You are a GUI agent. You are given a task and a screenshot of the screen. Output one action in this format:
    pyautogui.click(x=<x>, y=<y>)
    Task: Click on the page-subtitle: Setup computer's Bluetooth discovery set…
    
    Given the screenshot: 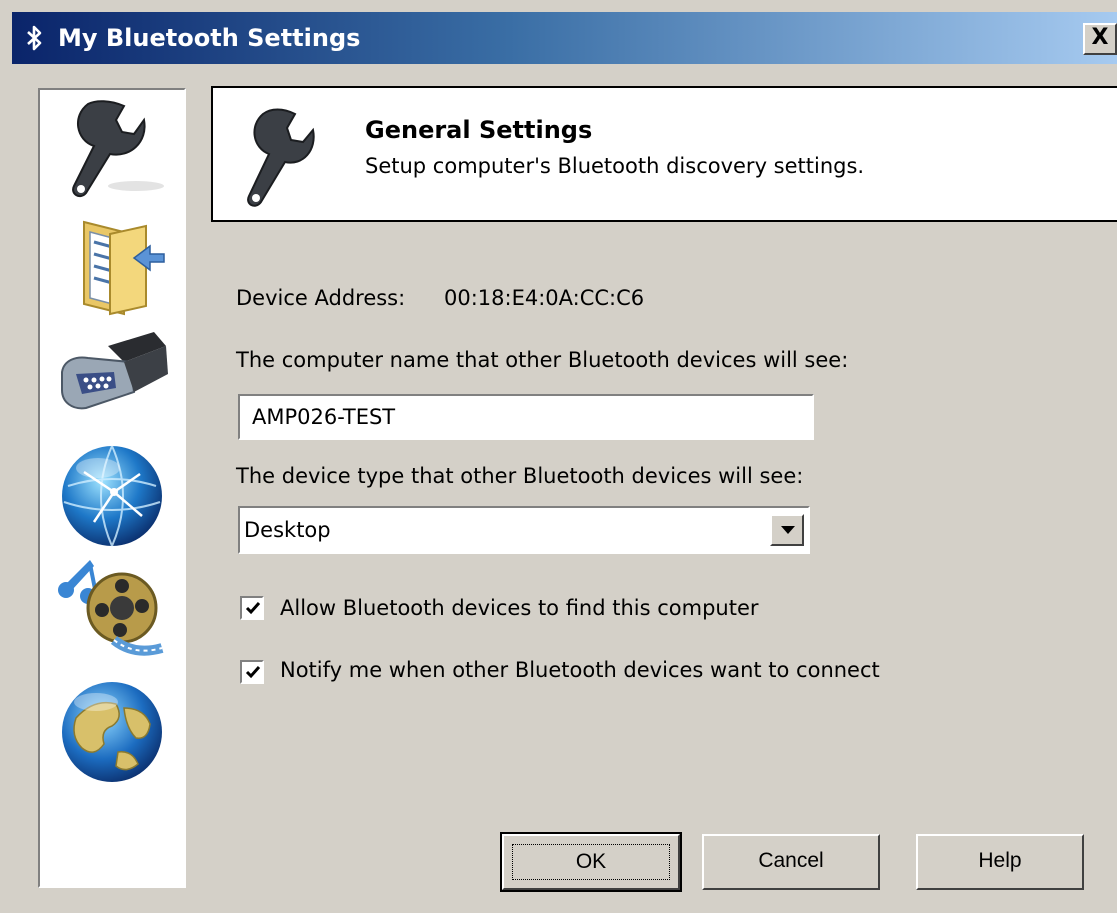 What is the action you would take?
    pyautogui.click(x=615, y=166)
    